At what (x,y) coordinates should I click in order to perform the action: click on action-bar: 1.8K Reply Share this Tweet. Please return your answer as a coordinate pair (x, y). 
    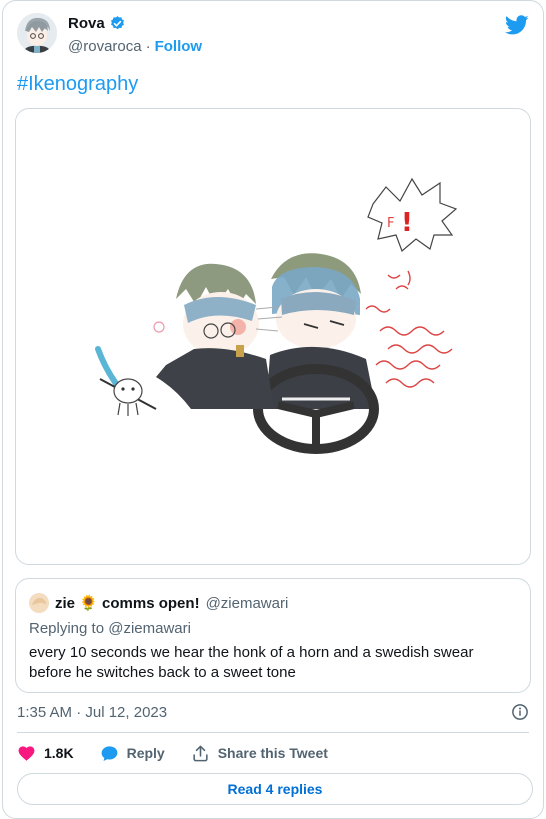
    Looking at the image, I should click on (185, 753).